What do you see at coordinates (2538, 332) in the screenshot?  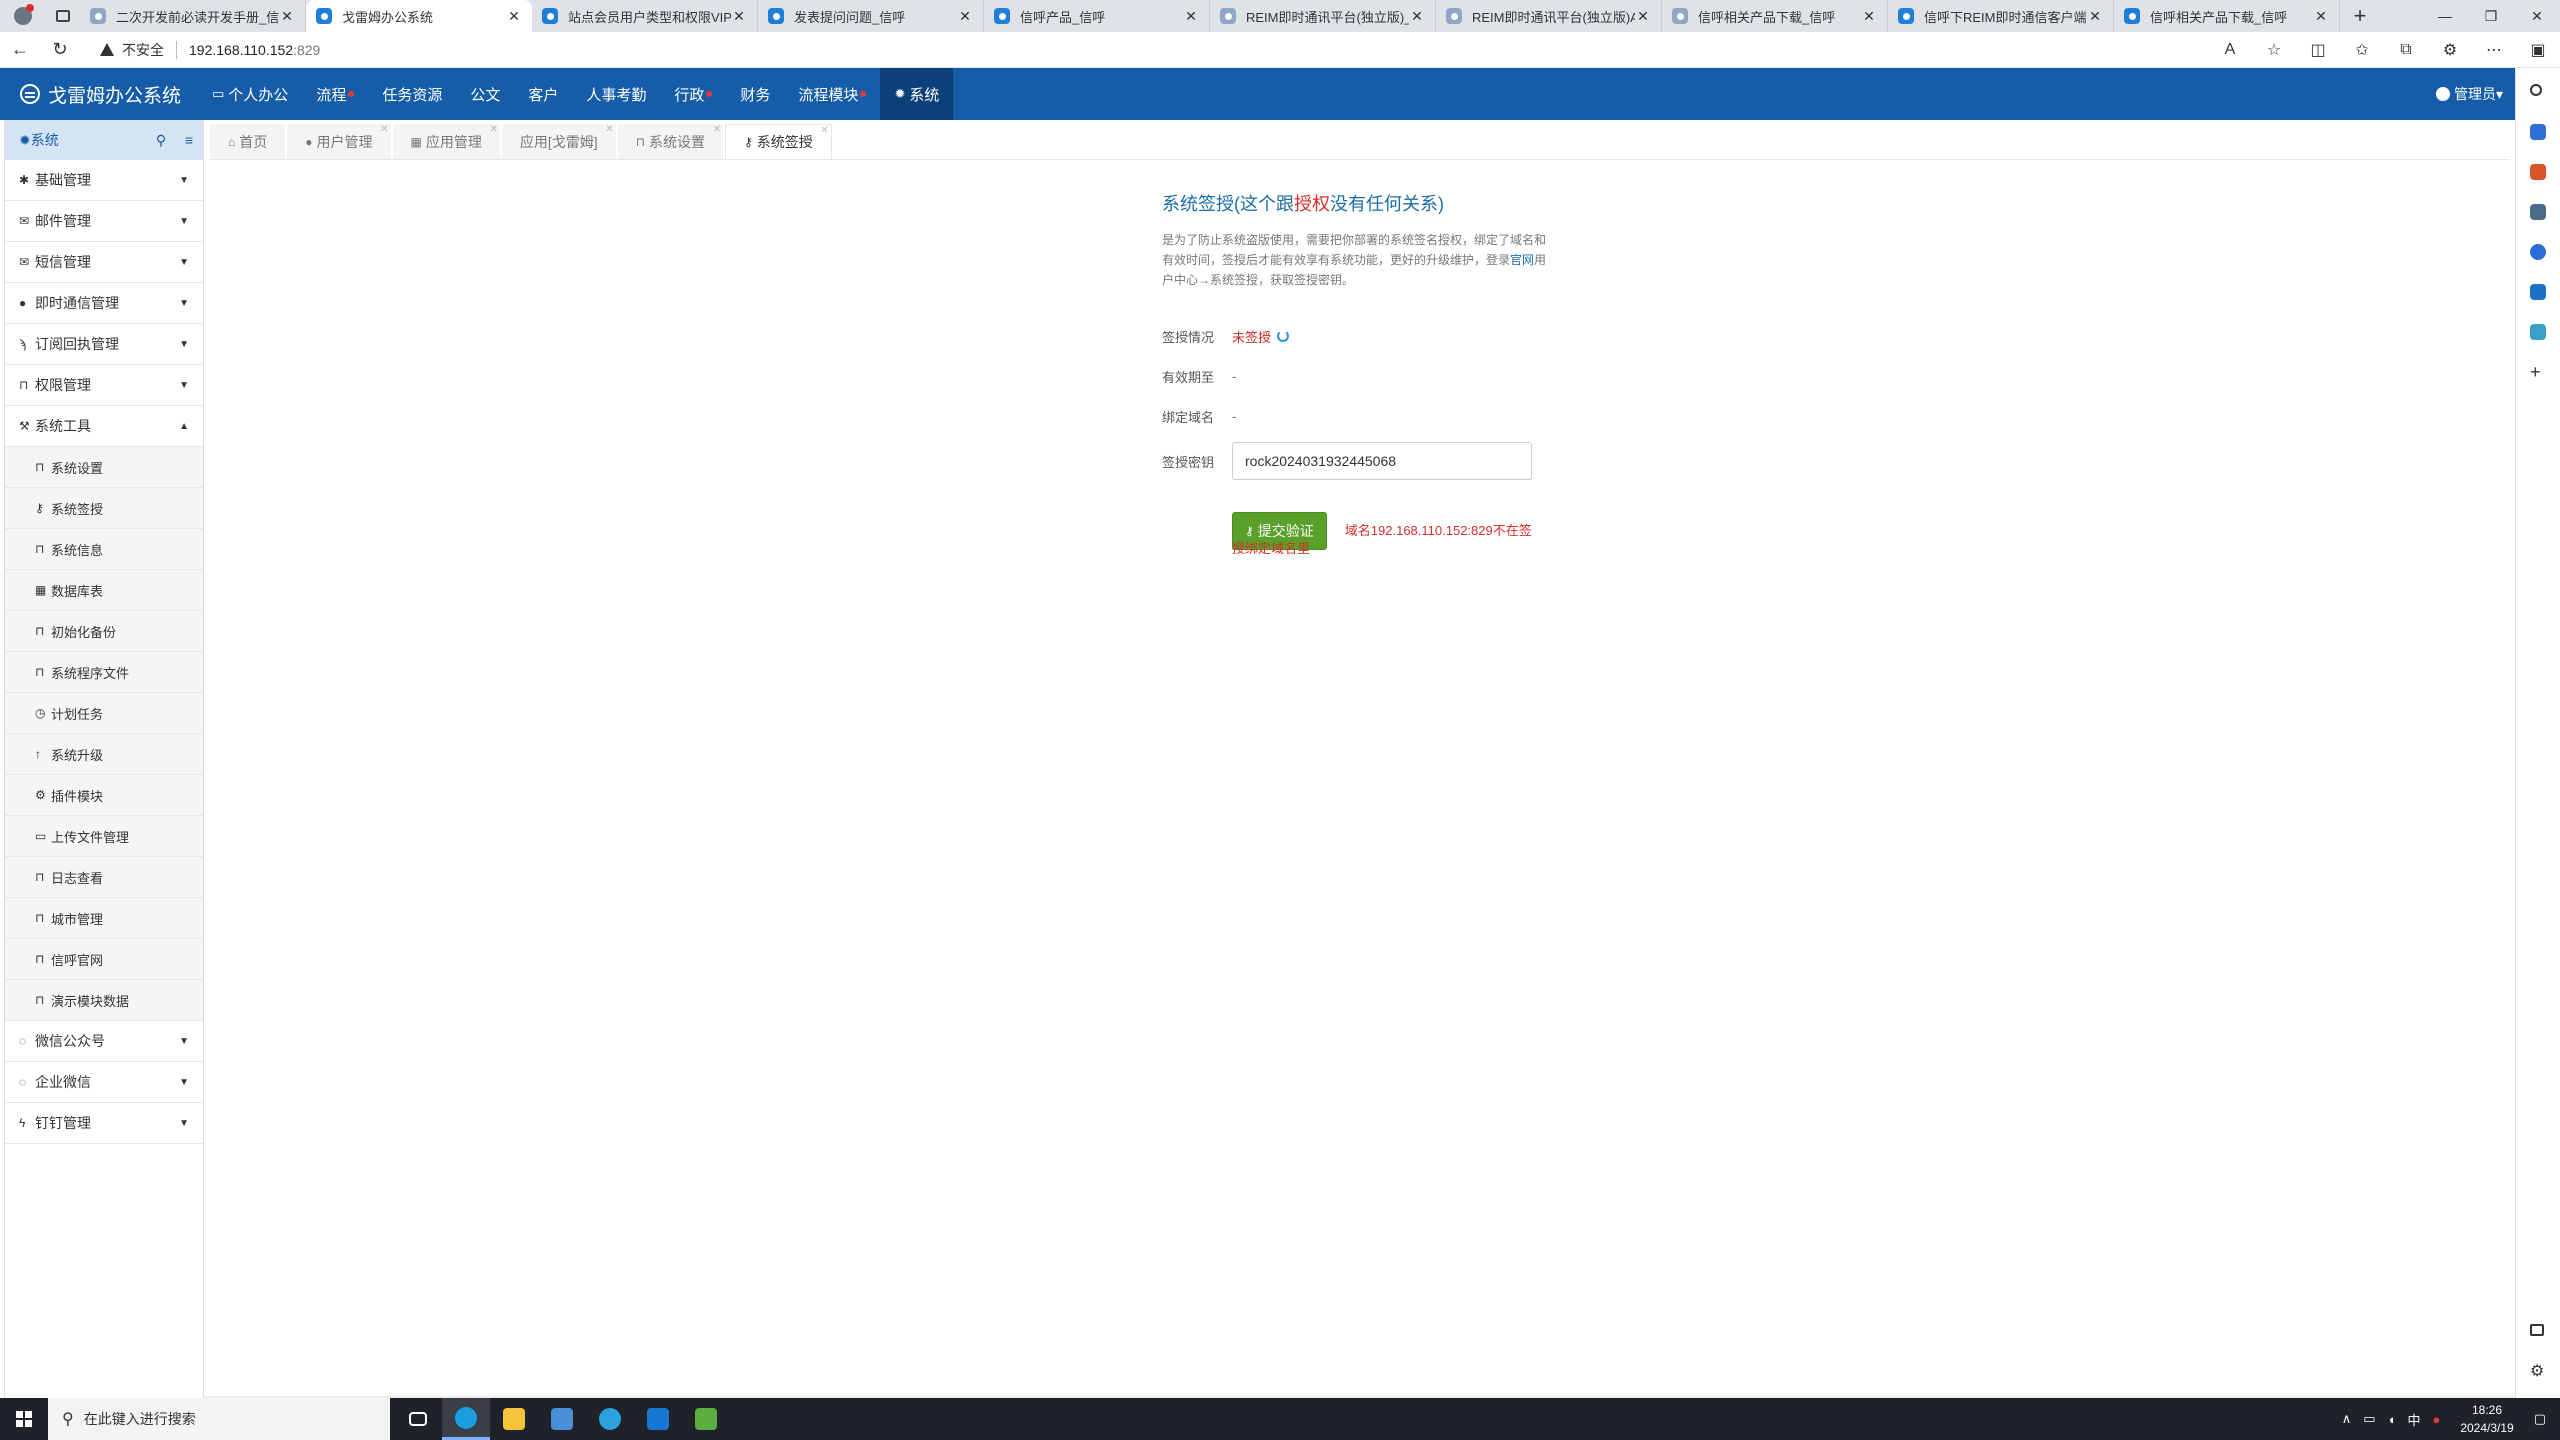 I see `shopping-cart-icon` at bounding box center [2538, 332].